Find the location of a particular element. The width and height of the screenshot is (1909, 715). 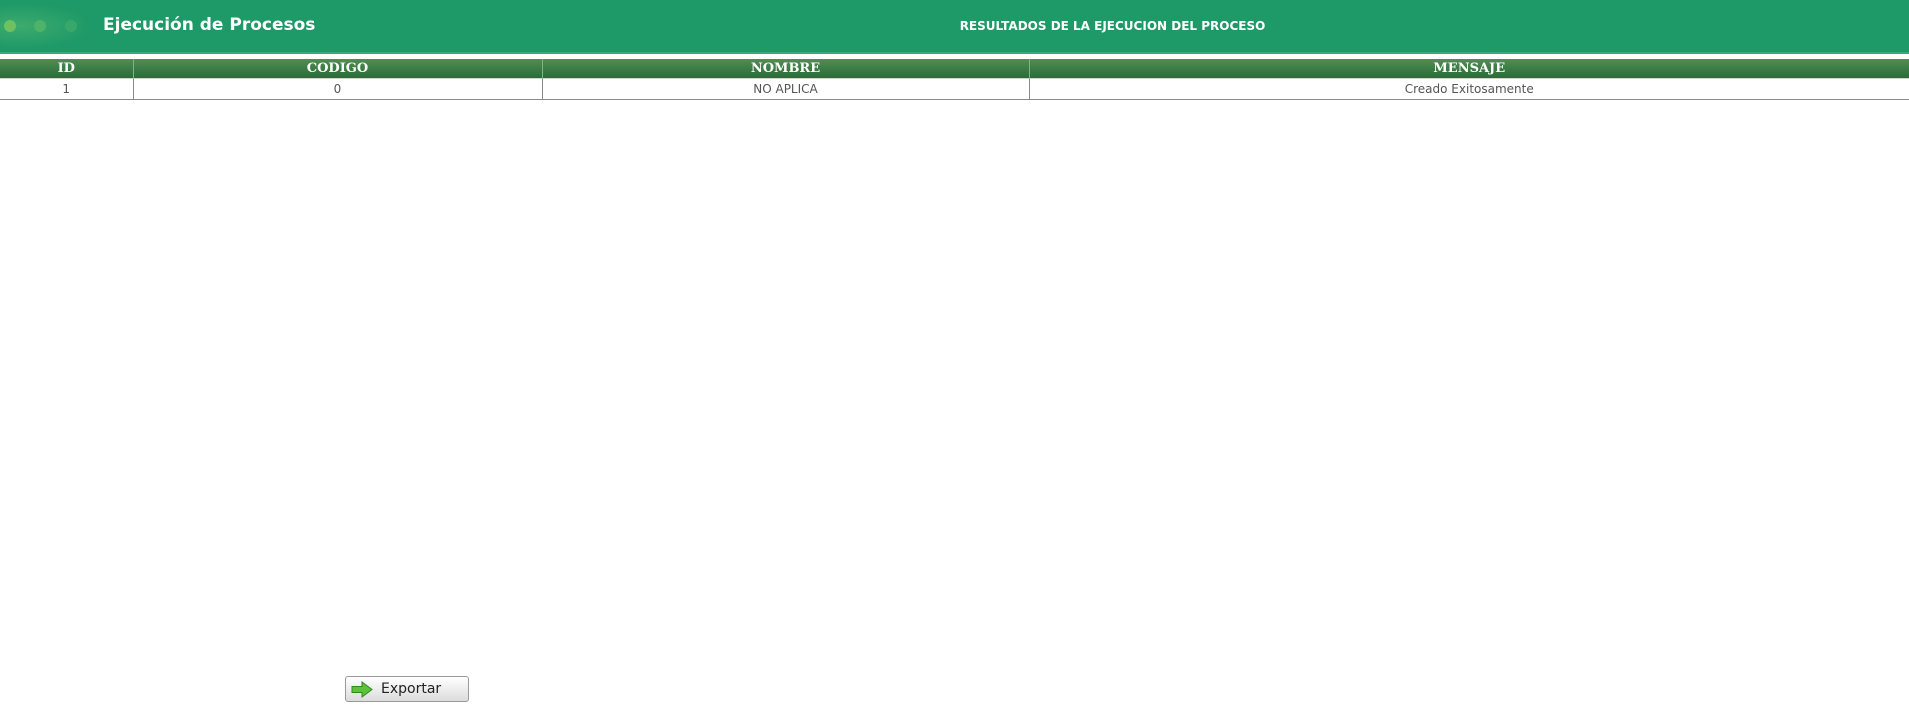

table-row: 1 0 NO APLICA Creado Exitosamente is located at coordinates (954, 89).